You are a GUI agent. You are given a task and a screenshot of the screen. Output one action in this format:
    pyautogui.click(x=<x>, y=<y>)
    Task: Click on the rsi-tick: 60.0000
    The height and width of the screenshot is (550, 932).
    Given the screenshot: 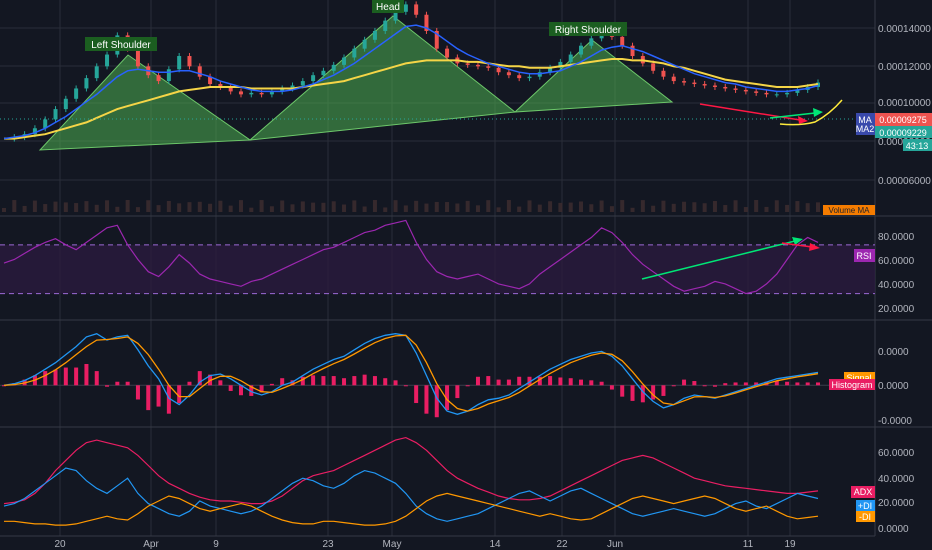 What is the action you would take?
    pyautogui.click(x=896, y=261)
    